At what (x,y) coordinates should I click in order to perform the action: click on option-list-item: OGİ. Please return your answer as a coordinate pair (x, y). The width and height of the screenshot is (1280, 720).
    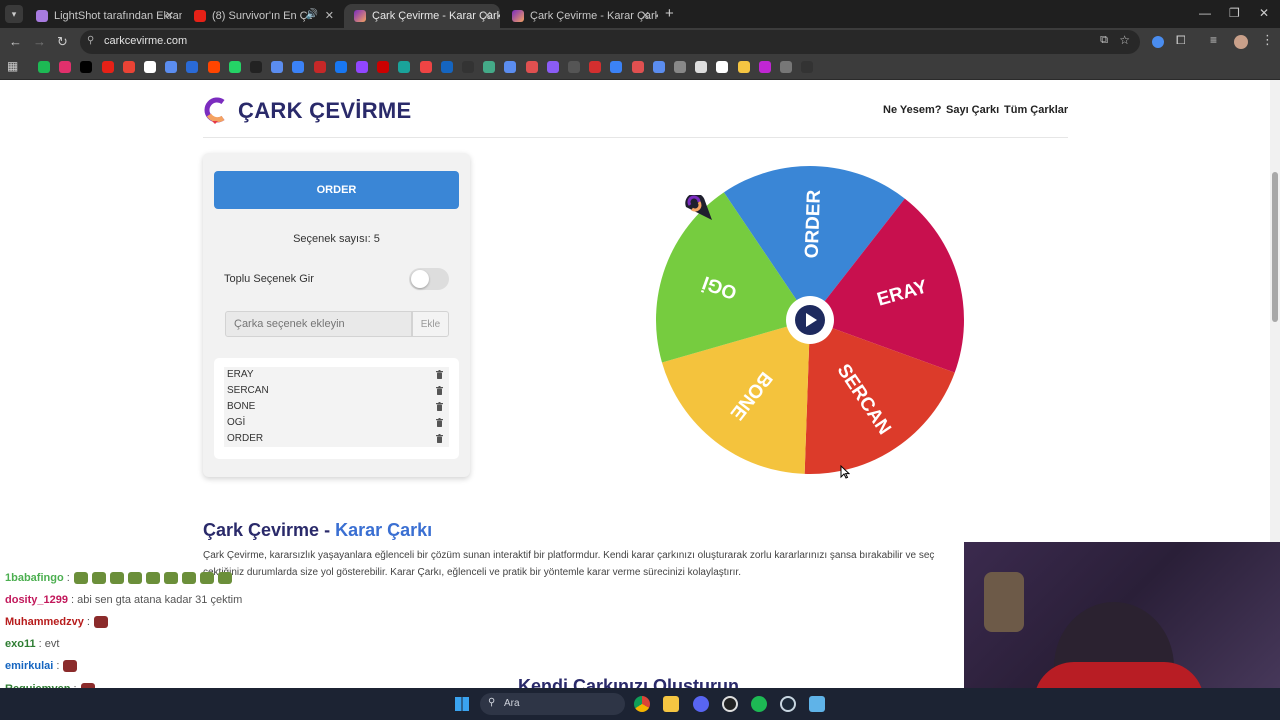
    Looking at the image, I should click on (336, 423).